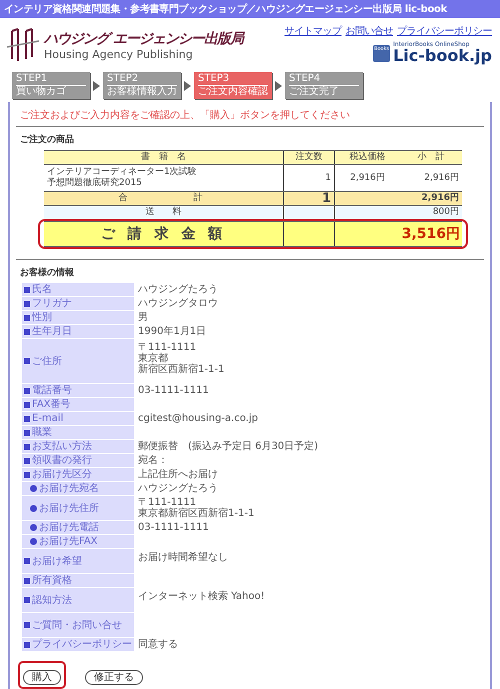  What do you see at coordinates (78, 331) in the screenshot?
I see `field-label: 生年月日` at bounding box center [78, 331].